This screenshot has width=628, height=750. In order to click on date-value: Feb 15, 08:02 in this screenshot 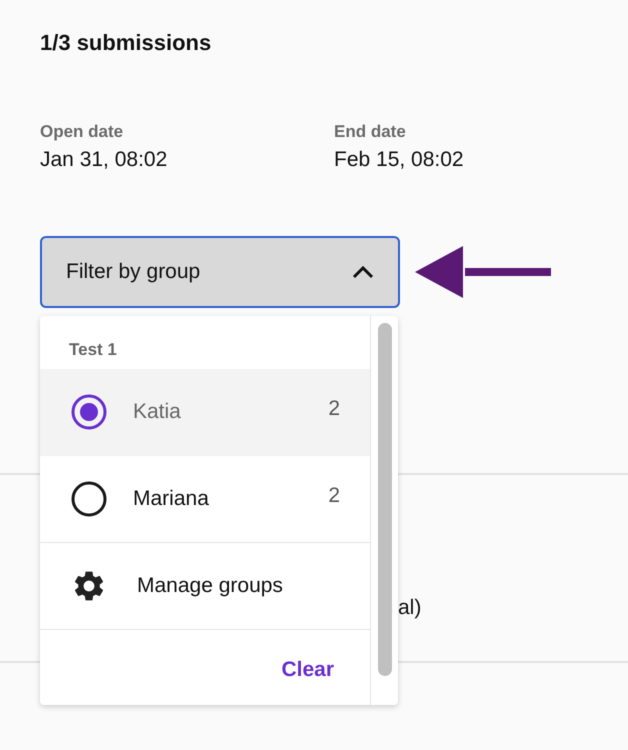, I will do `click(399, 160)`.